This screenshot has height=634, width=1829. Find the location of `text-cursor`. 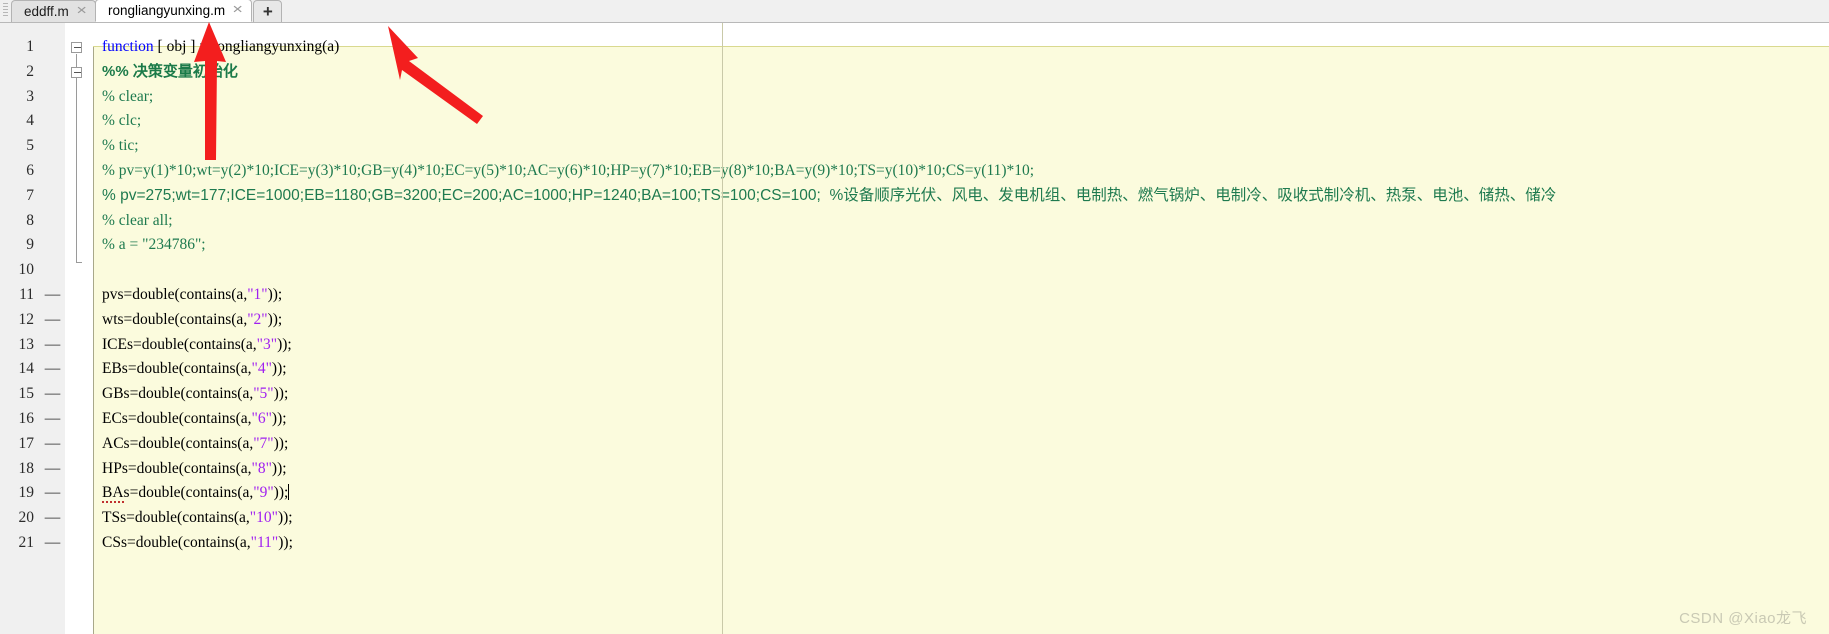

text-cursor is located at coordinates (289, 492).